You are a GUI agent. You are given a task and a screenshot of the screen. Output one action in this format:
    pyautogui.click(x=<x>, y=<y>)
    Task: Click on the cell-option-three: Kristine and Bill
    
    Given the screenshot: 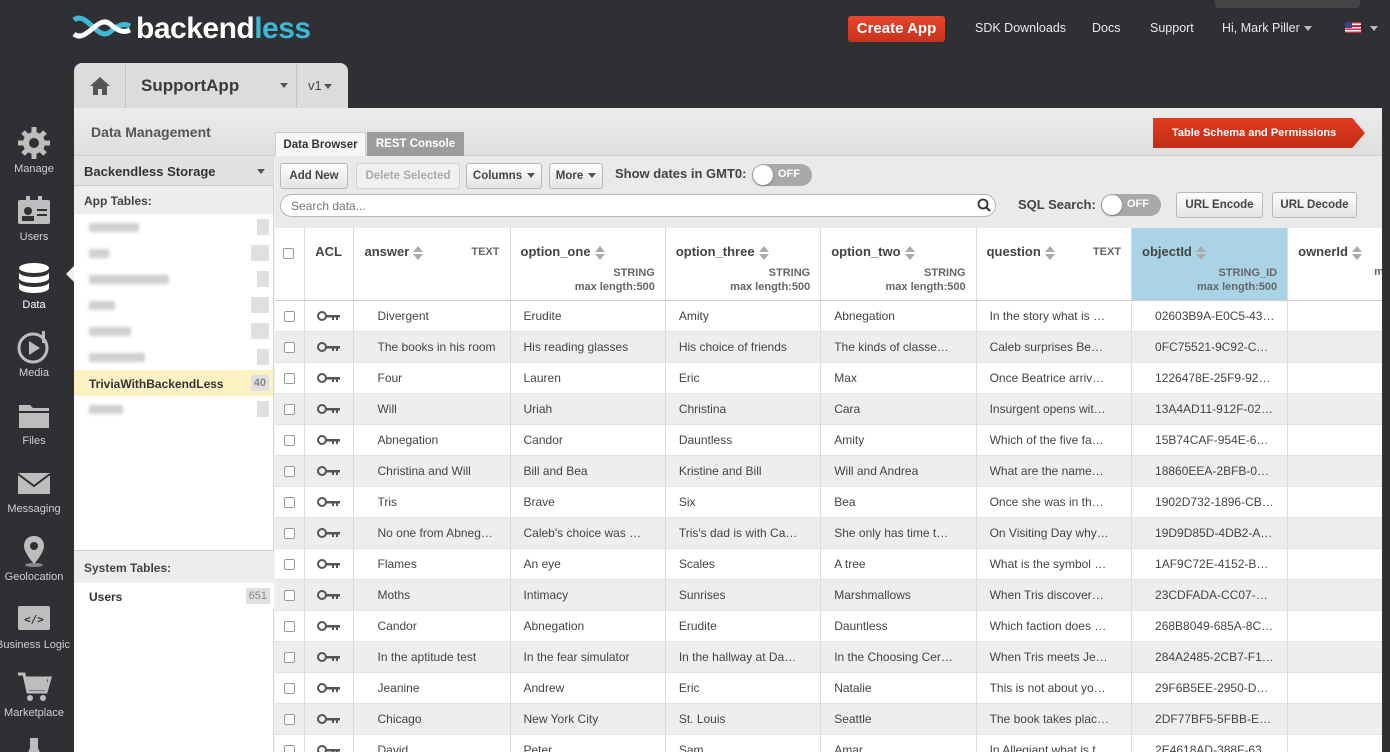 What is the action you would take?
    pyautogui.click(x=743, y=471)
    